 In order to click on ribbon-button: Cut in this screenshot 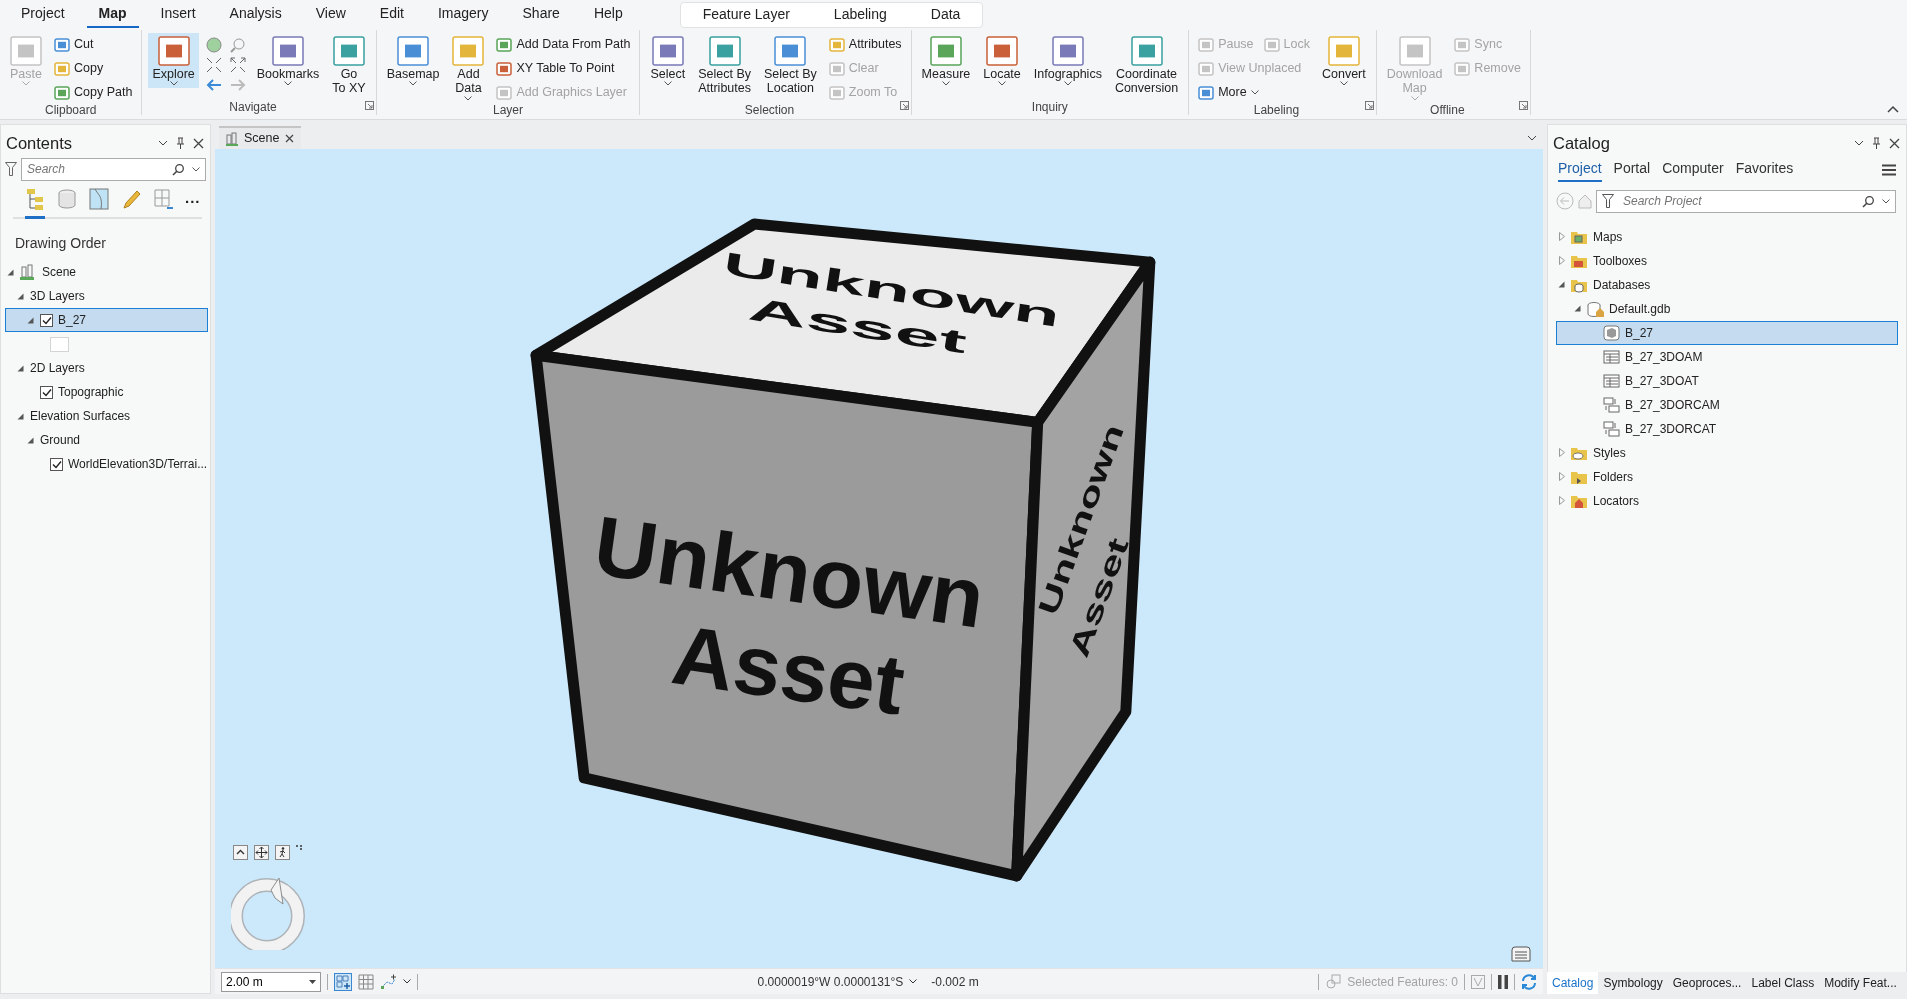, I will do `click(74, 44)`.